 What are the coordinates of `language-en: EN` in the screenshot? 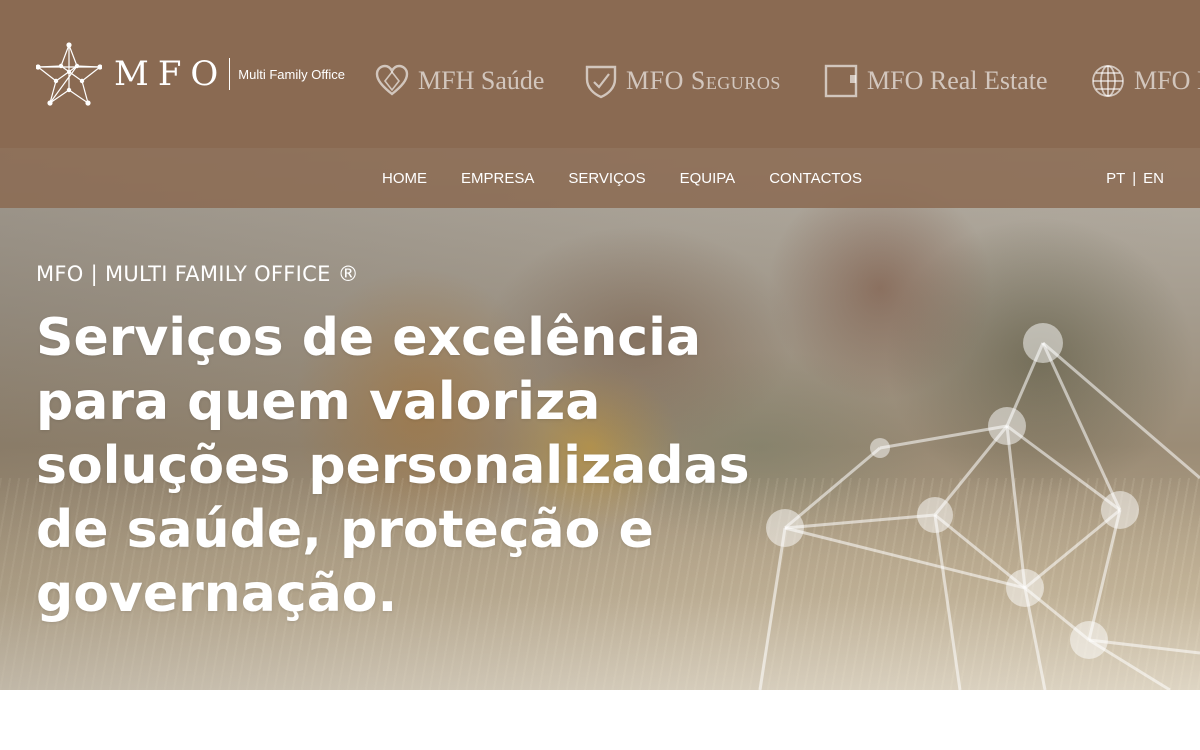 It's located at (1153, 178).